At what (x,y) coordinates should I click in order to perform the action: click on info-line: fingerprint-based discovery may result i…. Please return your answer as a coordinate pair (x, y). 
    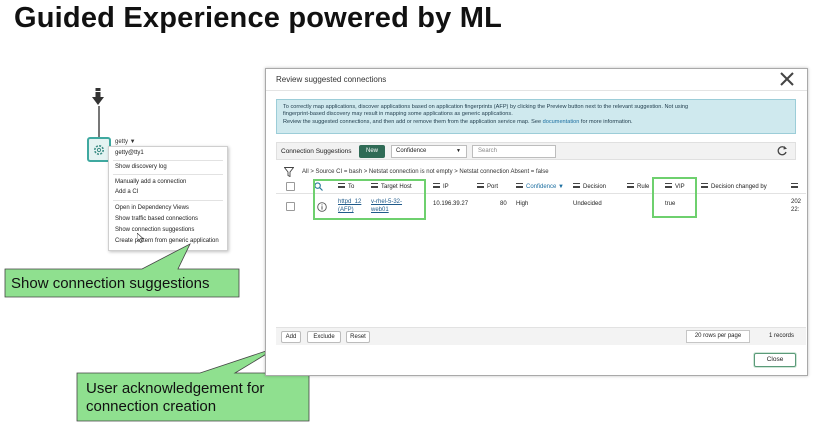
    Looking at the image, I should click on (398, 114).